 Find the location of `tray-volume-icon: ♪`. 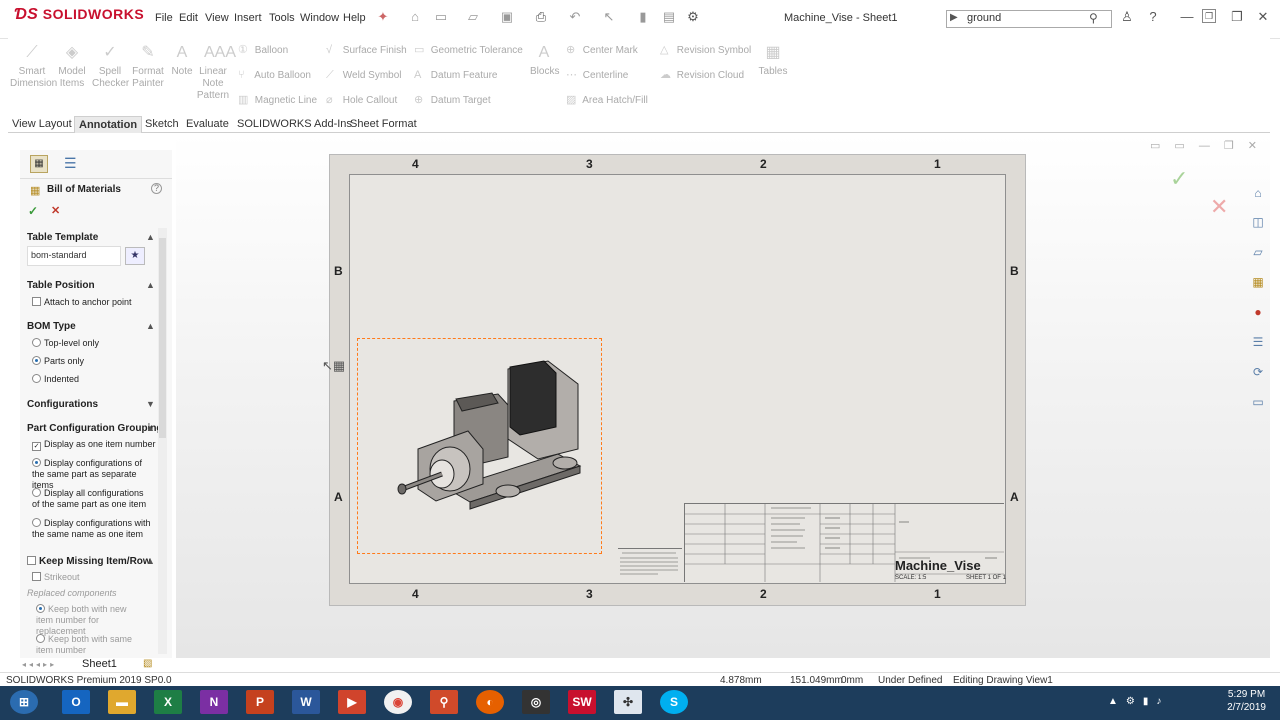

tray-volume-icon: ♪ is located at coordinates (1162, 701).